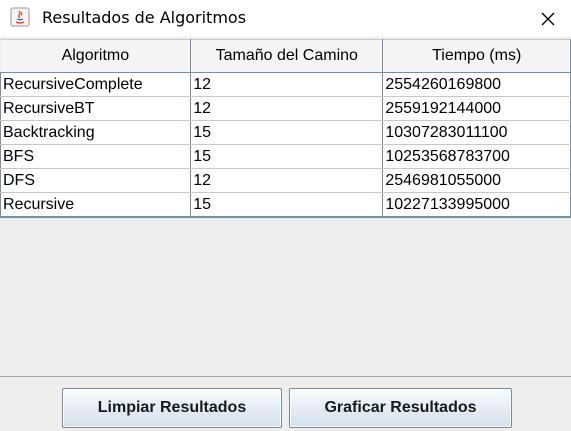 This screenshot has width=571, height=431. What do you see at coordinates (285, 376) in the screenshot?
I see `panel-divider` at bounding box center [285, 376].